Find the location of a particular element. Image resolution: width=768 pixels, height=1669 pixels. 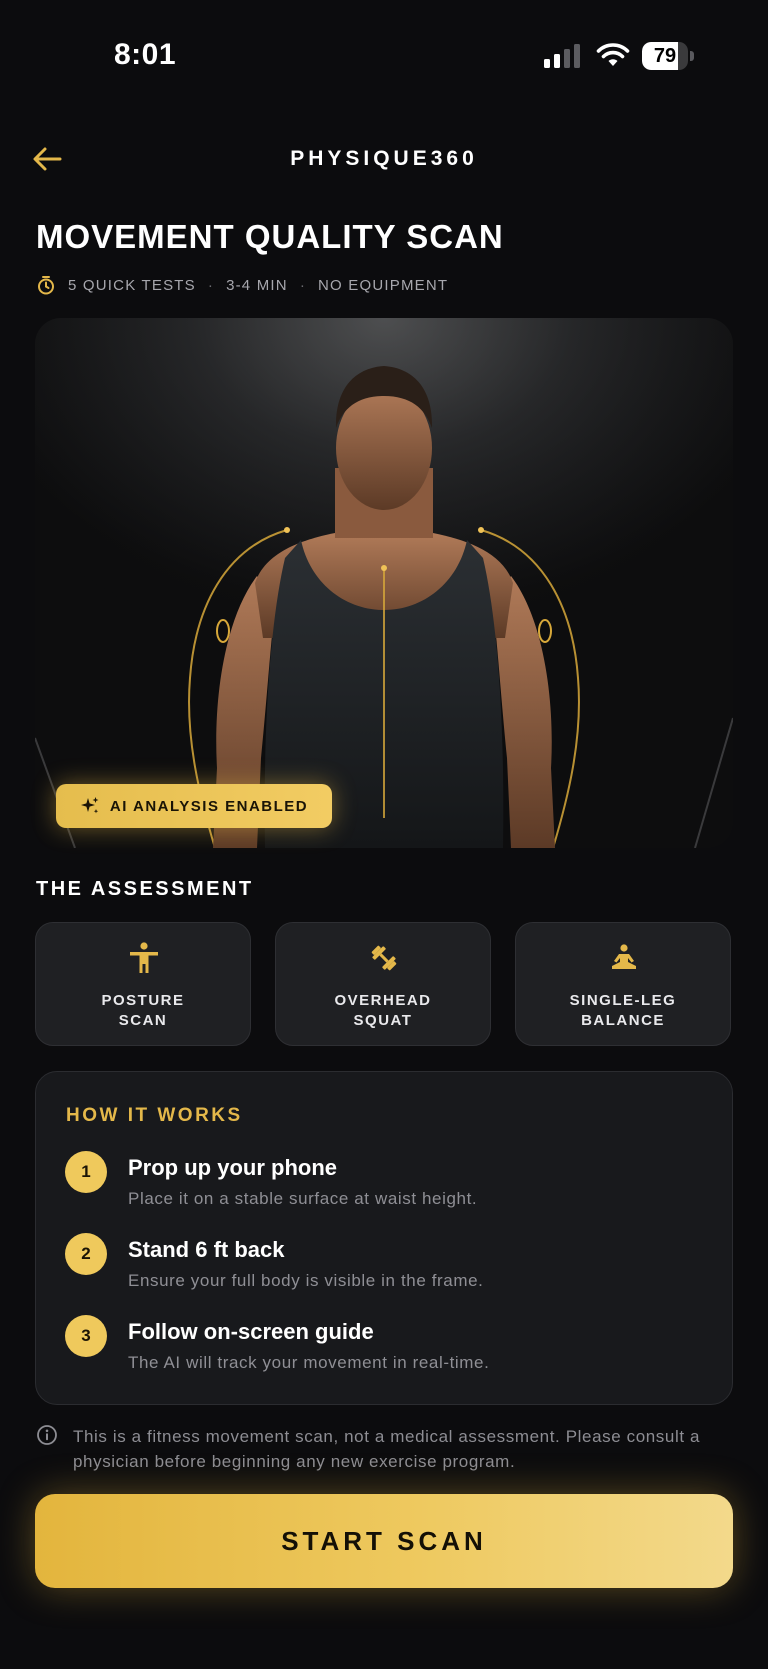

test-card-label: OVERHEAD SQUAT is located at coordinates (383, 1010).